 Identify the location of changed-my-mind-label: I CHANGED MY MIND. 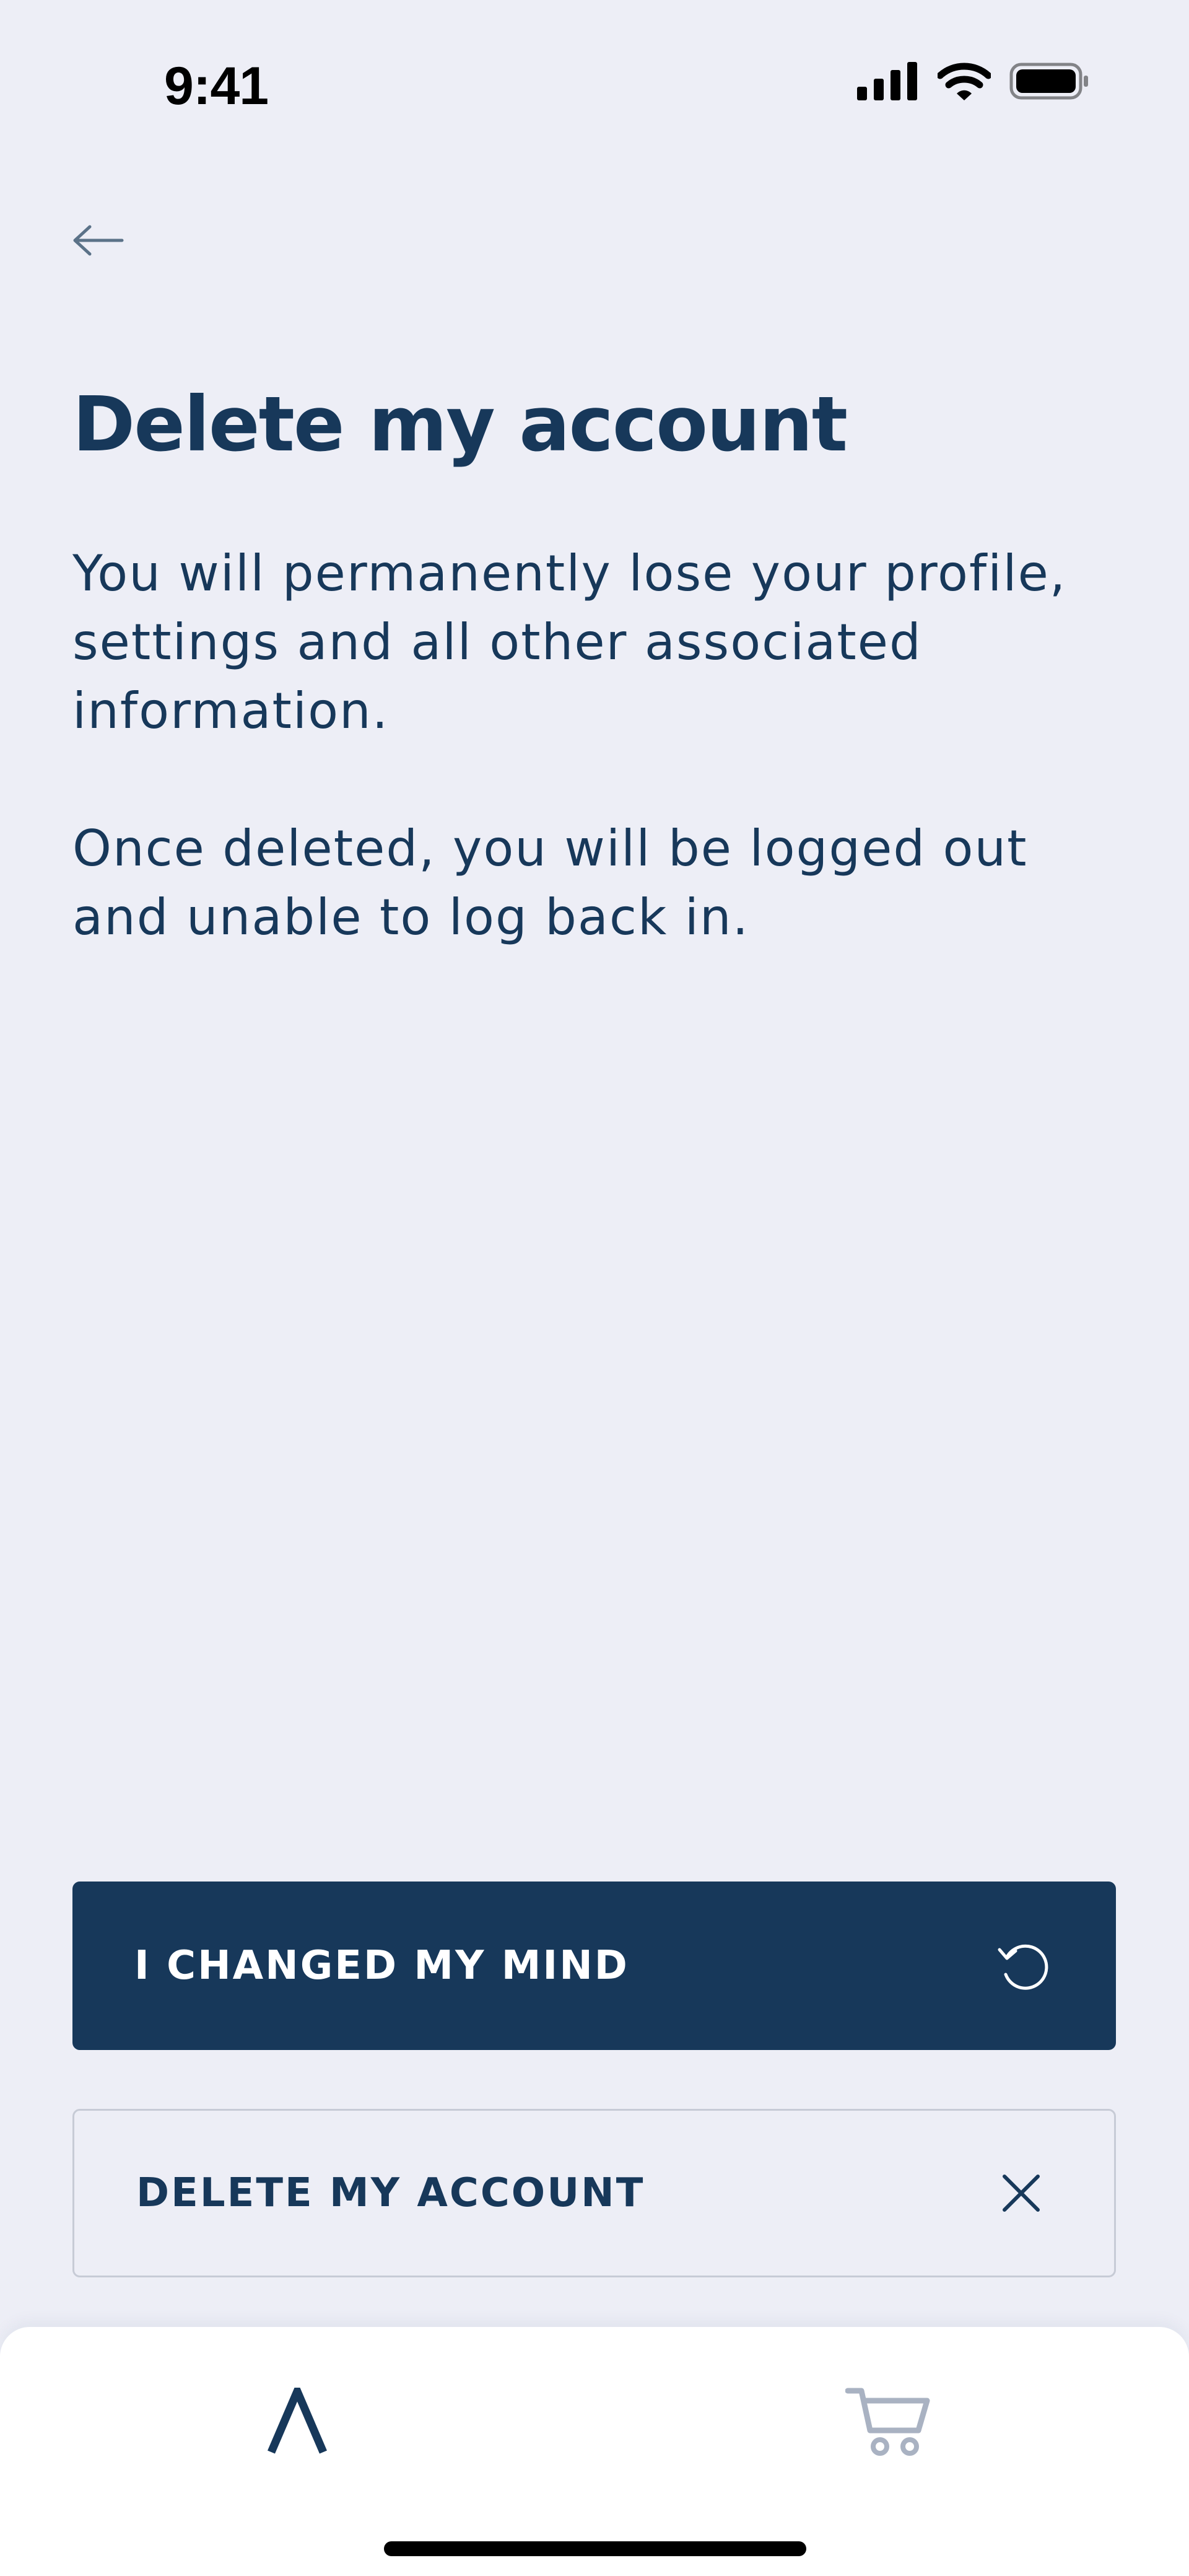
(381, 1966).